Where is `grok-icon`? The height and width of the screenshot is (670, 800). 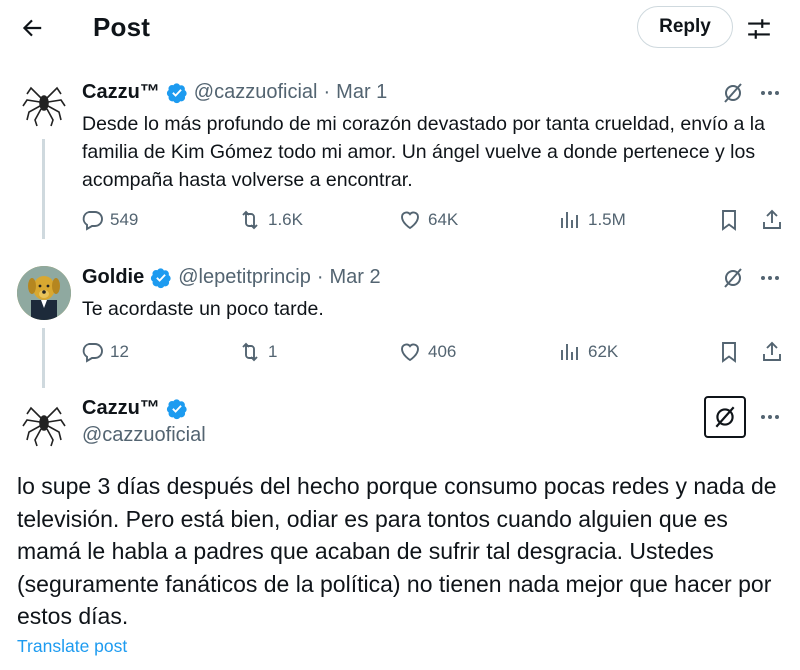
grok-icon is located at coordinates (725, 417).